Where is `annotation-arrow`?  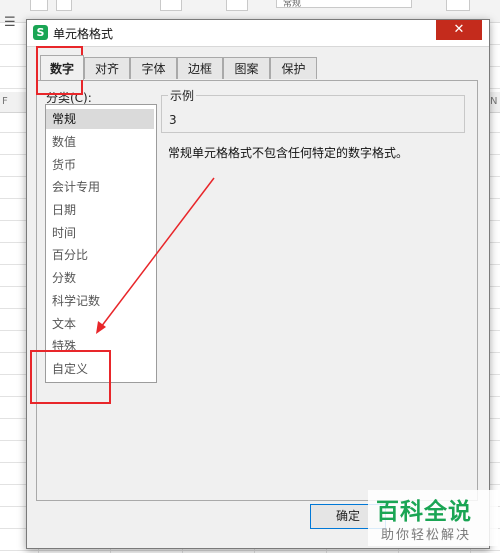
annotation-arrow is located at coordinates (155, 255).